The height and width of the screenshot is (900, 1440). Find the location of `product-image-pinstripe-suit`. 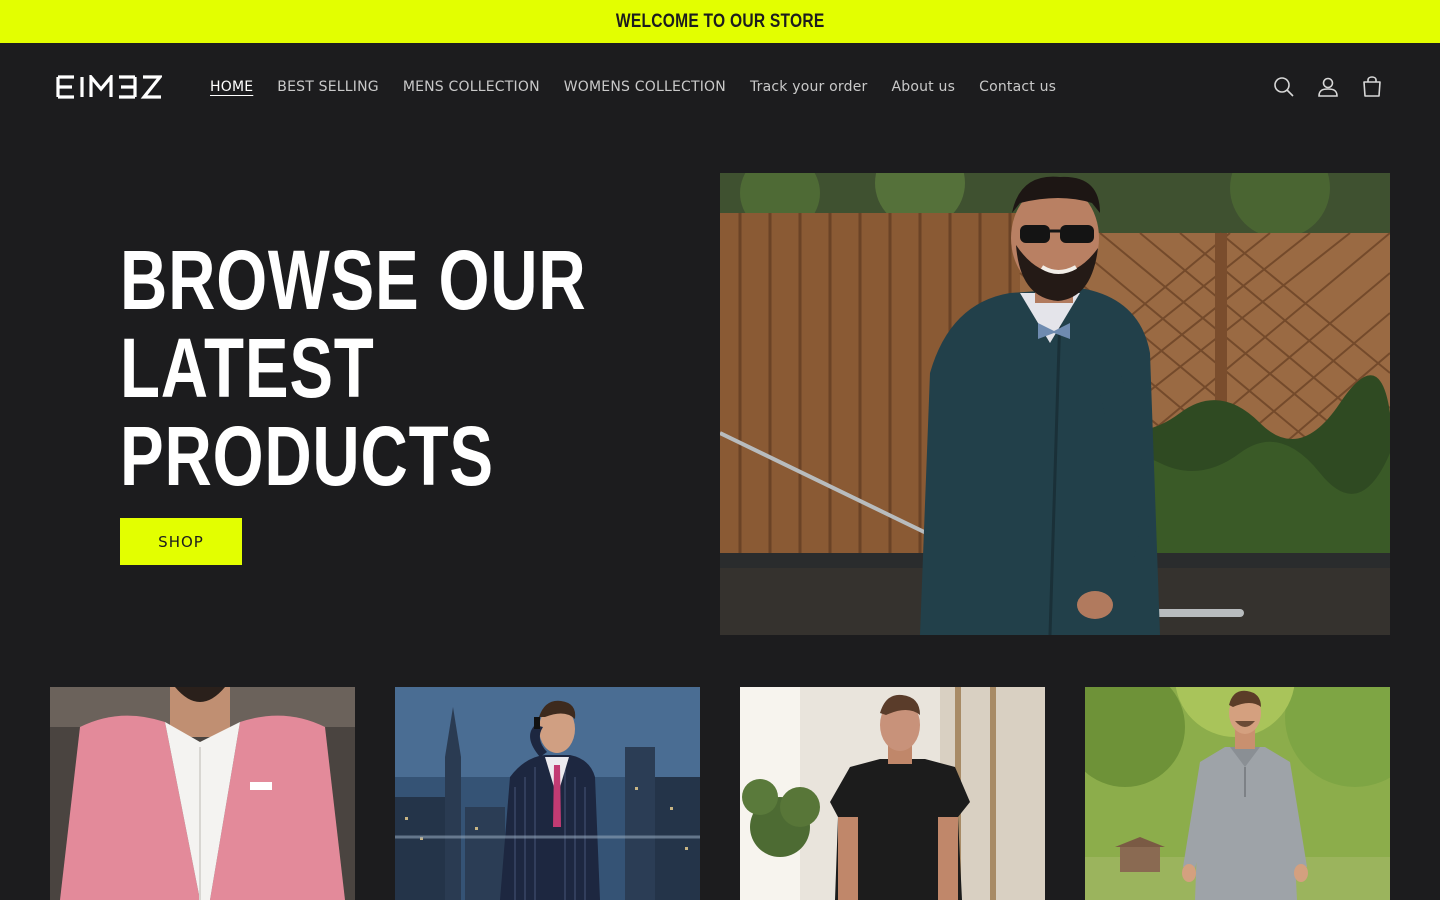

product-image-pinstripe-suit is located at coordinates (547, 793).